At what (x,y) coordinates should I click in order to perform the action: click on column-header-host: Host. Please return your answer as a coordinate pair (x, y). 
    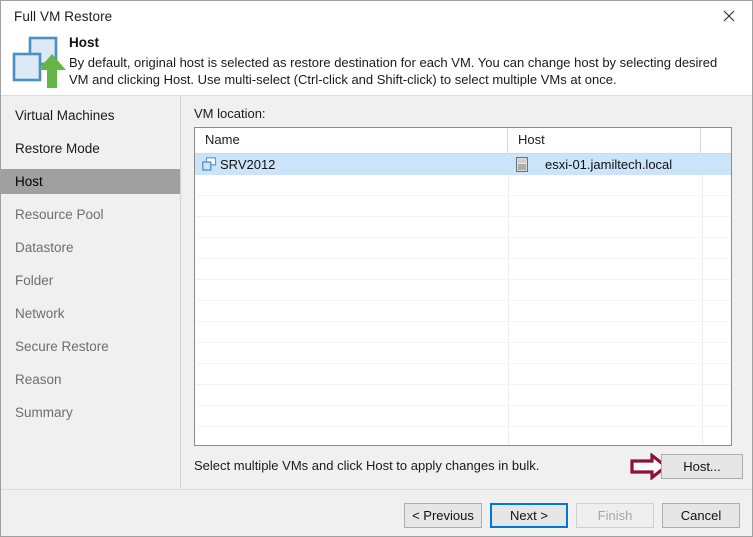
    Looking at the image, I should click on (604, 140).